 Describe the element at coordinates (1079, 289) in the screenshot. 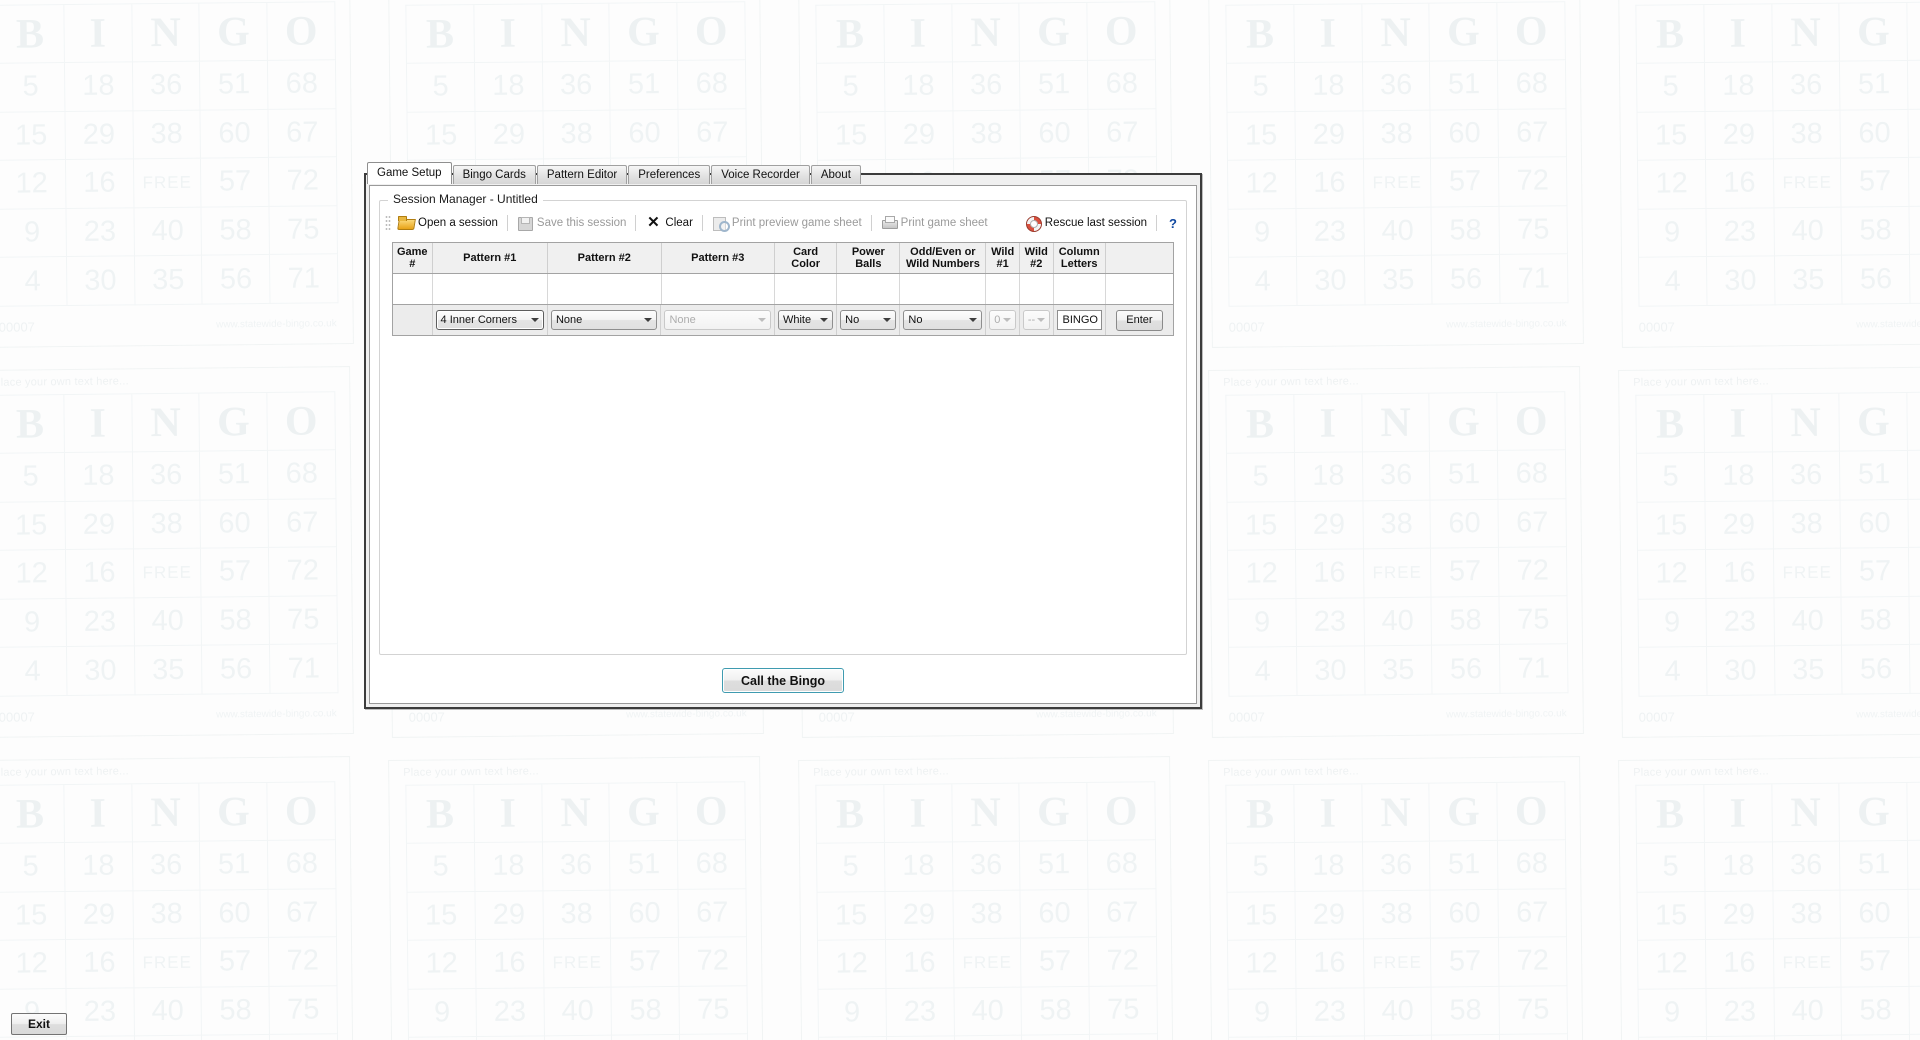

I see `cell-column-letters` at that location.